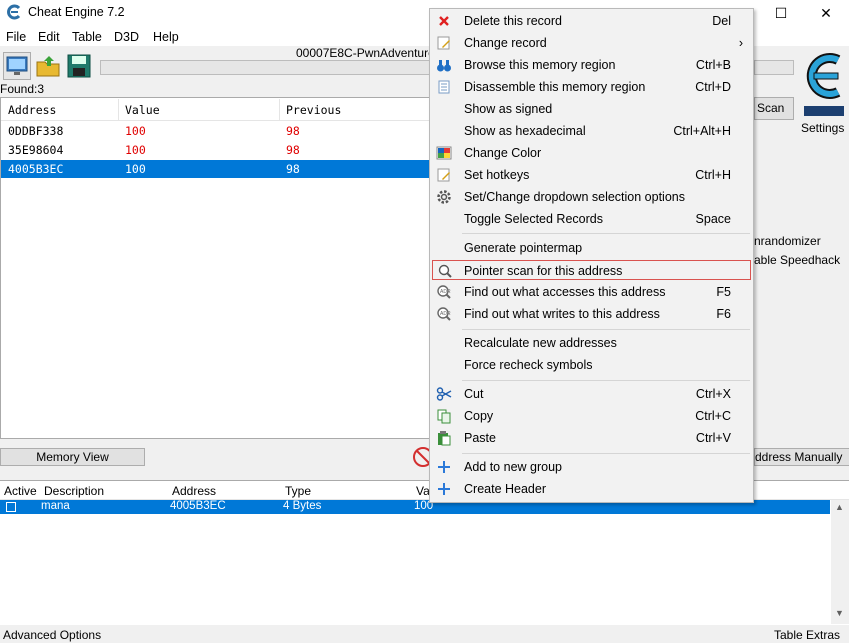 The height and width of the screenshot is (643, 849). Describe the element at coordinates (591, 489) in the screenshot. I see `menu-item-create-header: Create Header` at that location.